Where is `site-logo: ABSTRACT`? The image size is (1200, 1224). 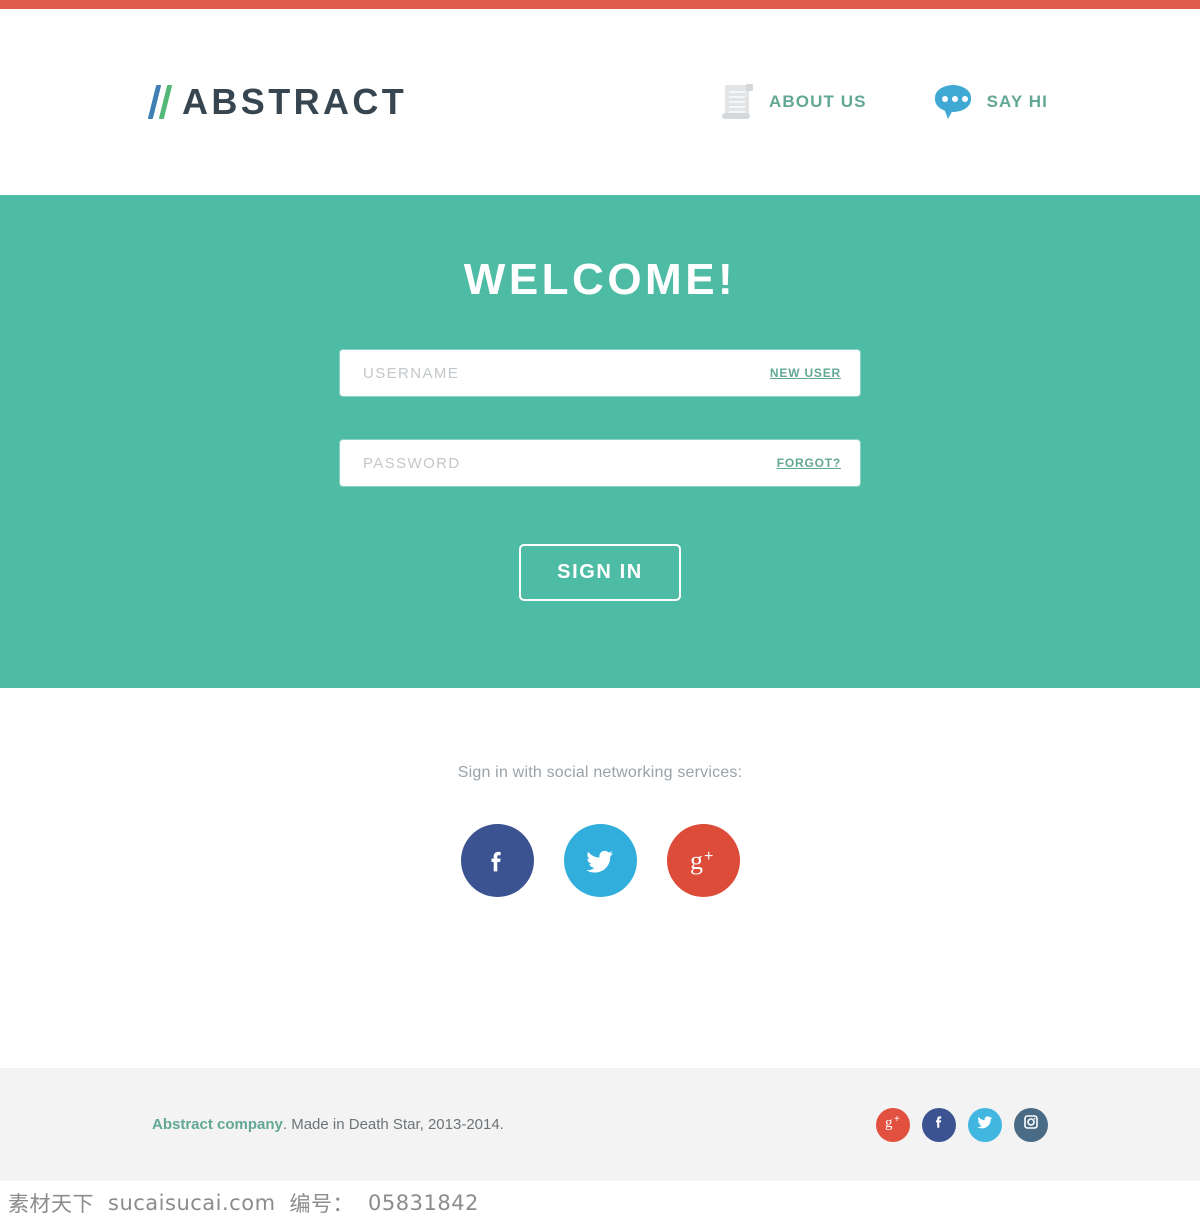 site-logo: ABSTRACT is located at coordinates (277, 101).